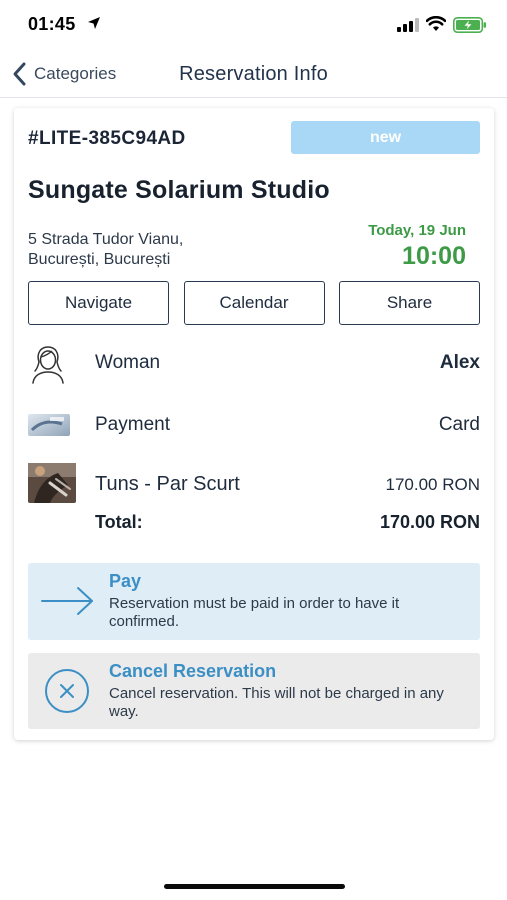 The image size is (507, 900). What do you see at coordinates (253, 25) in the screenshot?
I see `status-bar: 01:45` at bounding box center [253, 25].